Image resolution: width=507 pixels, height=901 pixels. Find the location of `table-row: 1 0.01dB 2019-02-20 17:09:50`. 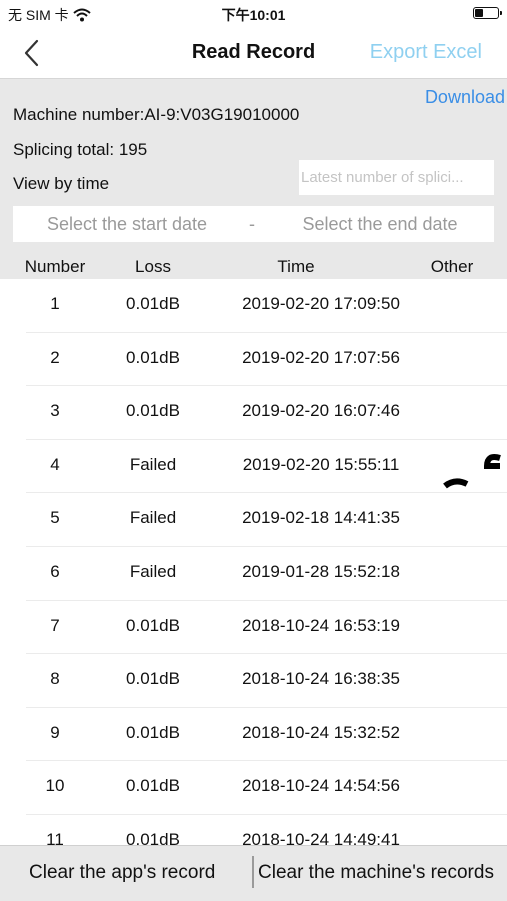

table-row: 1 0.01dB 2019-02-20 17:09:50 is located at coordinates (266, 306).